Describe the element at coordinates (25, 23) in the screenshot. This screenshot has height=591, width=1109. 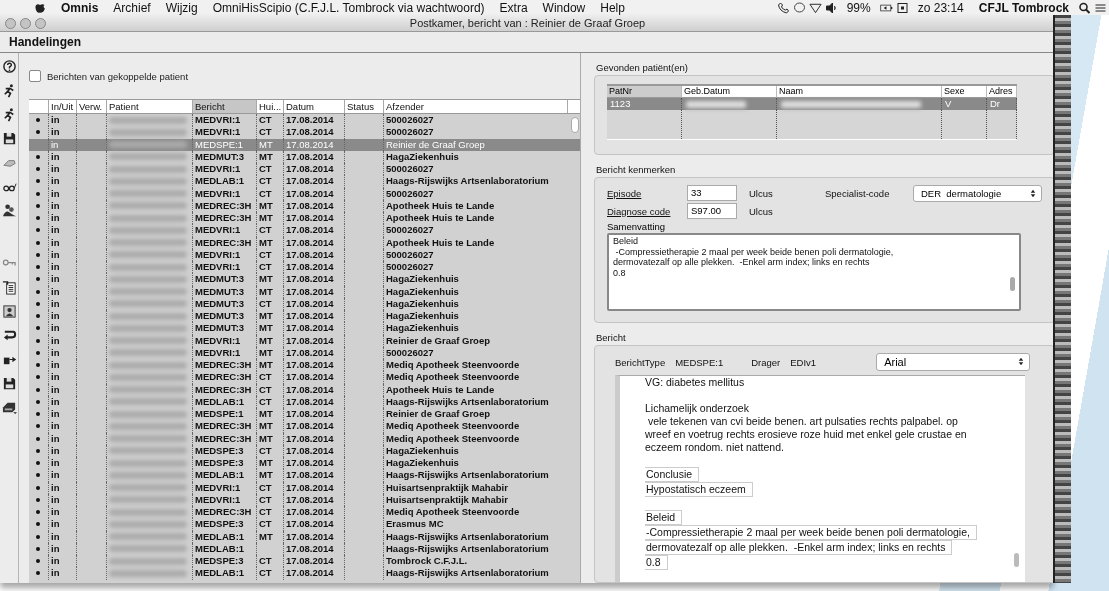
I see `minimize-button` at that location.